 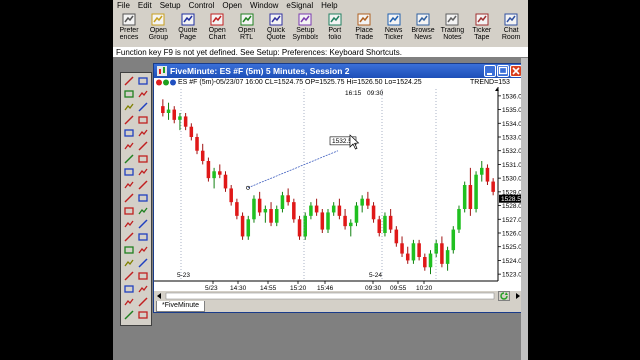 I want to click on minimize-button, so click(x=490, y=71).